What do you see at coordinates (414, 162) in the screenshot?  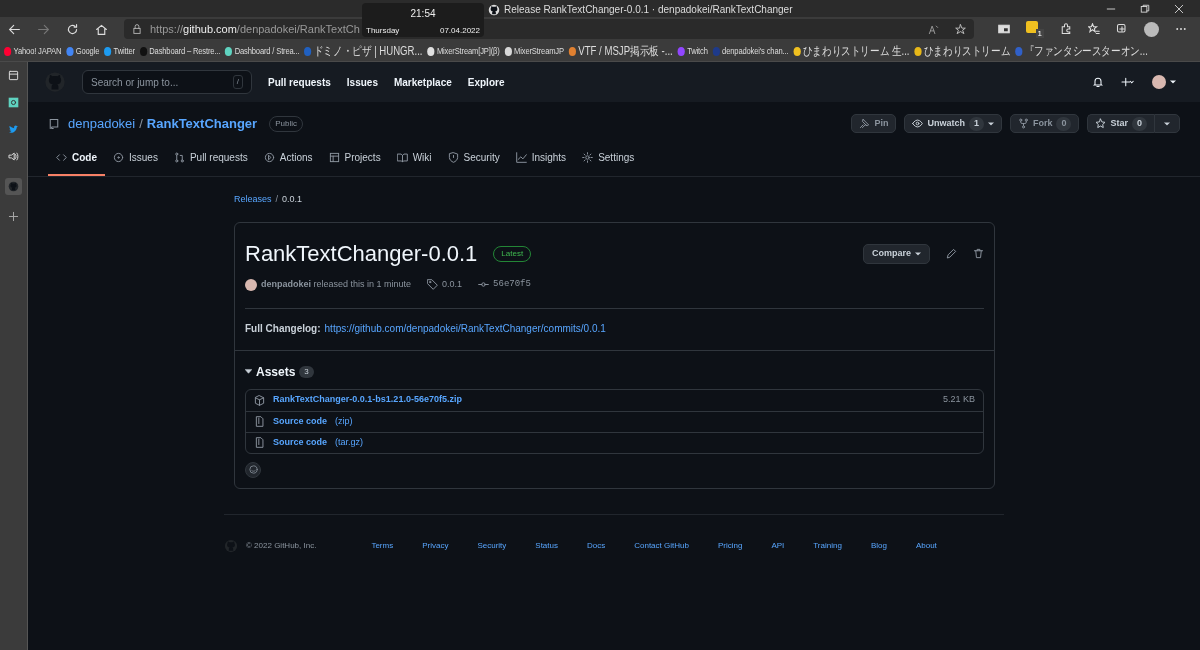 I see `repo-tab: Wiki` at bounding box center [414, 162].